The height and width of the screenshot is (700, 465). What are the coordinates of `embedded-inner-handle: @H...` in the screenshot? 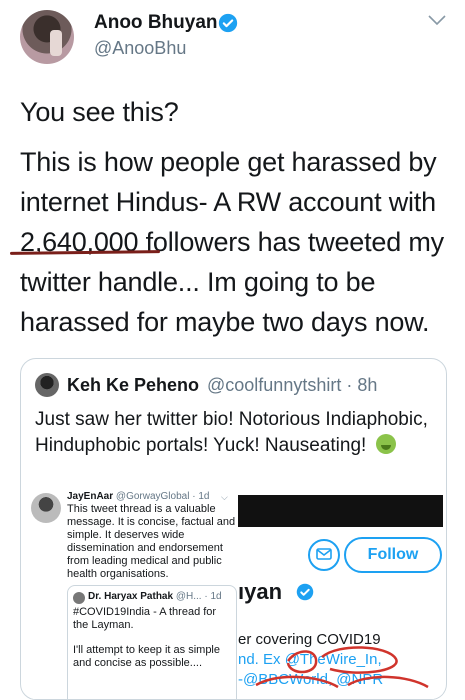 It's located at (188, 596).